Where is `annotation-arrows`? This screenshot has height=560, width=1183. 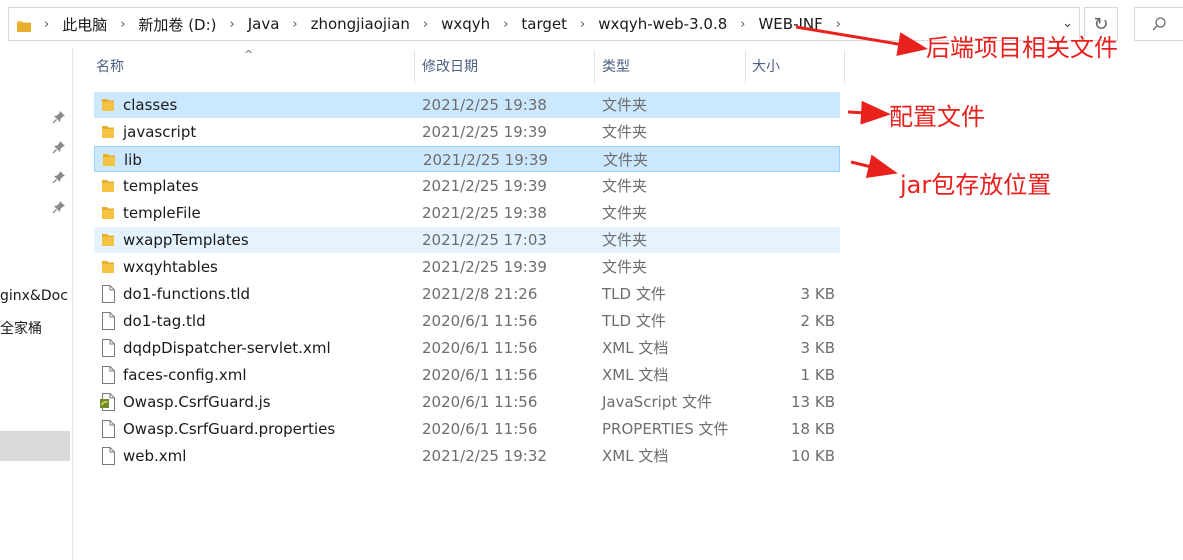 annotation-arrows is located at coordinates (861, 101).